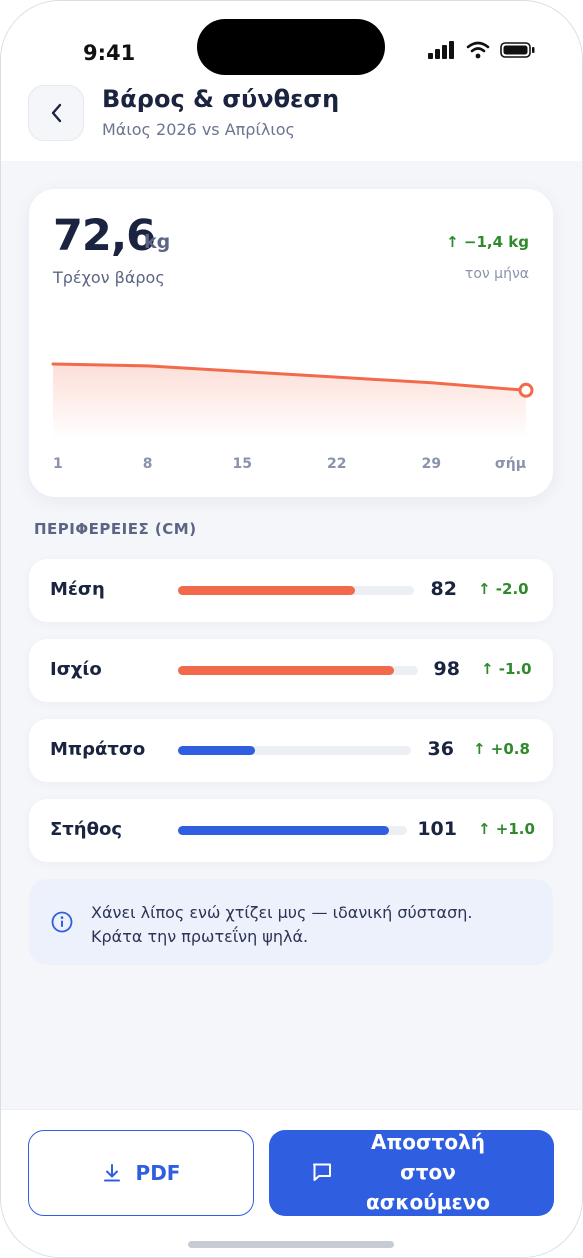 Image resolution: width=583 pixels, height=1258 pixels. I want to click on back-button, so click(56, 113).